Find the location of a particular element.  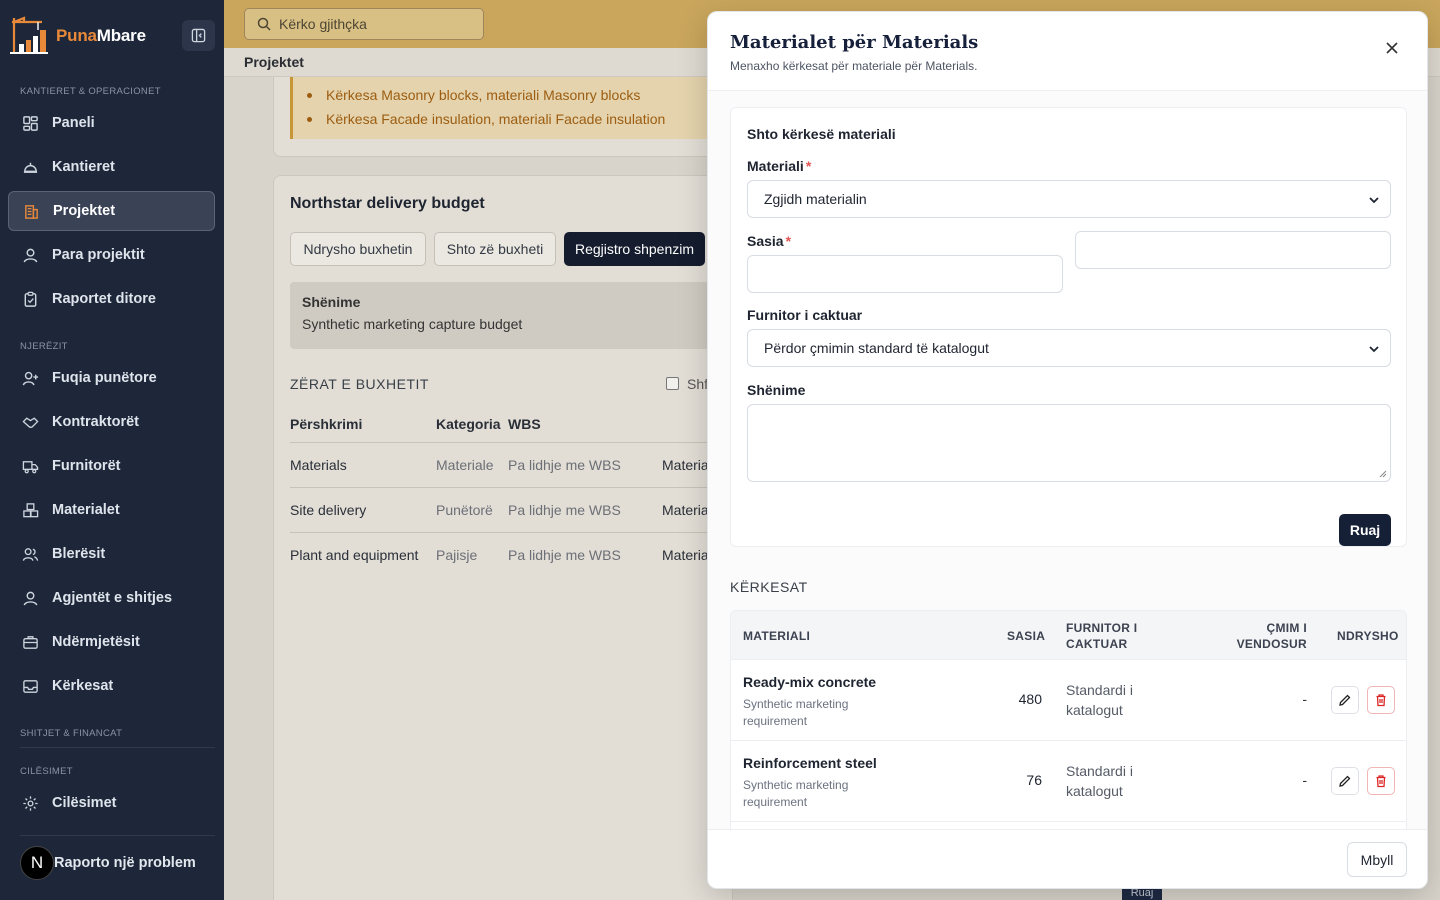

notes-textarea is located at coordinates (1069, 443).